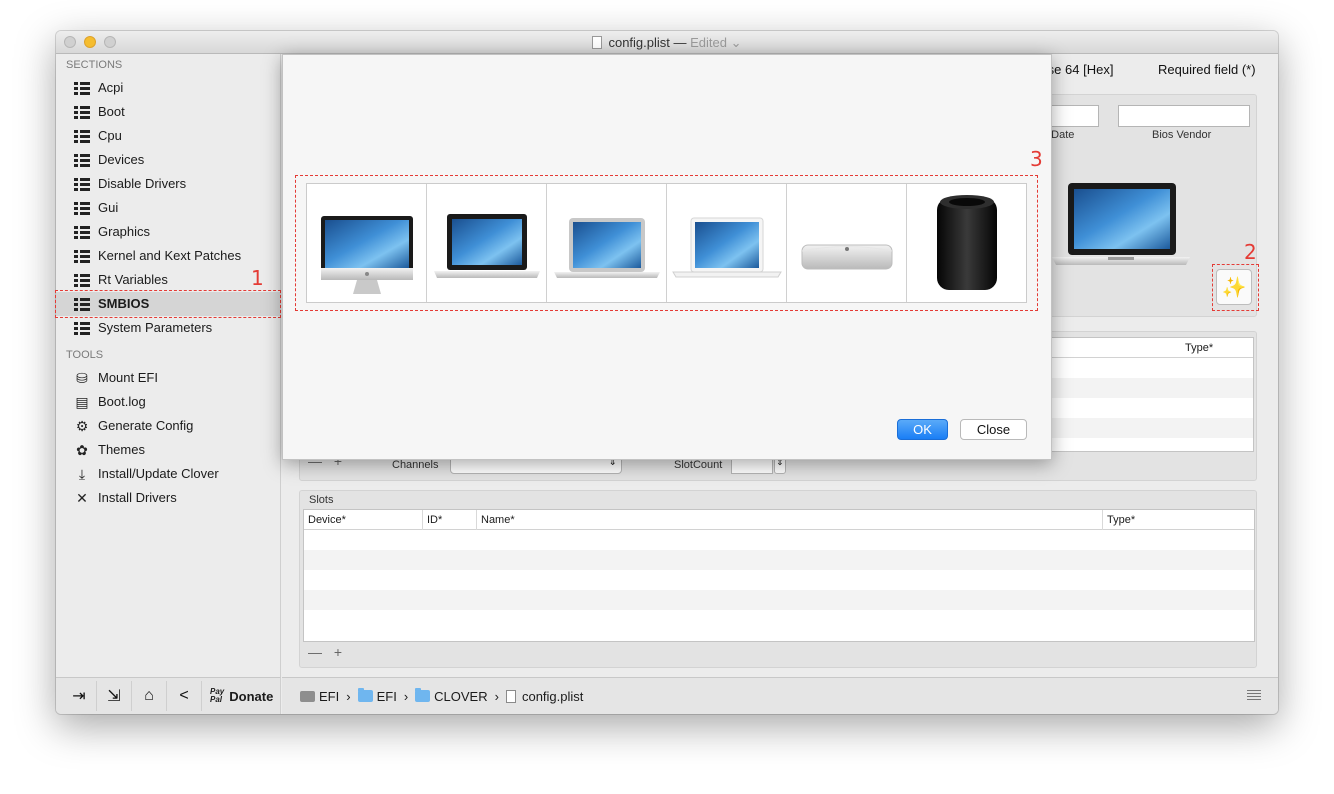 Image resolution: width=1334 pixels, height=794 pixels. I want to click on tool-install-update-clover: ⤓ Install/Update Clover, so click(168, 474).